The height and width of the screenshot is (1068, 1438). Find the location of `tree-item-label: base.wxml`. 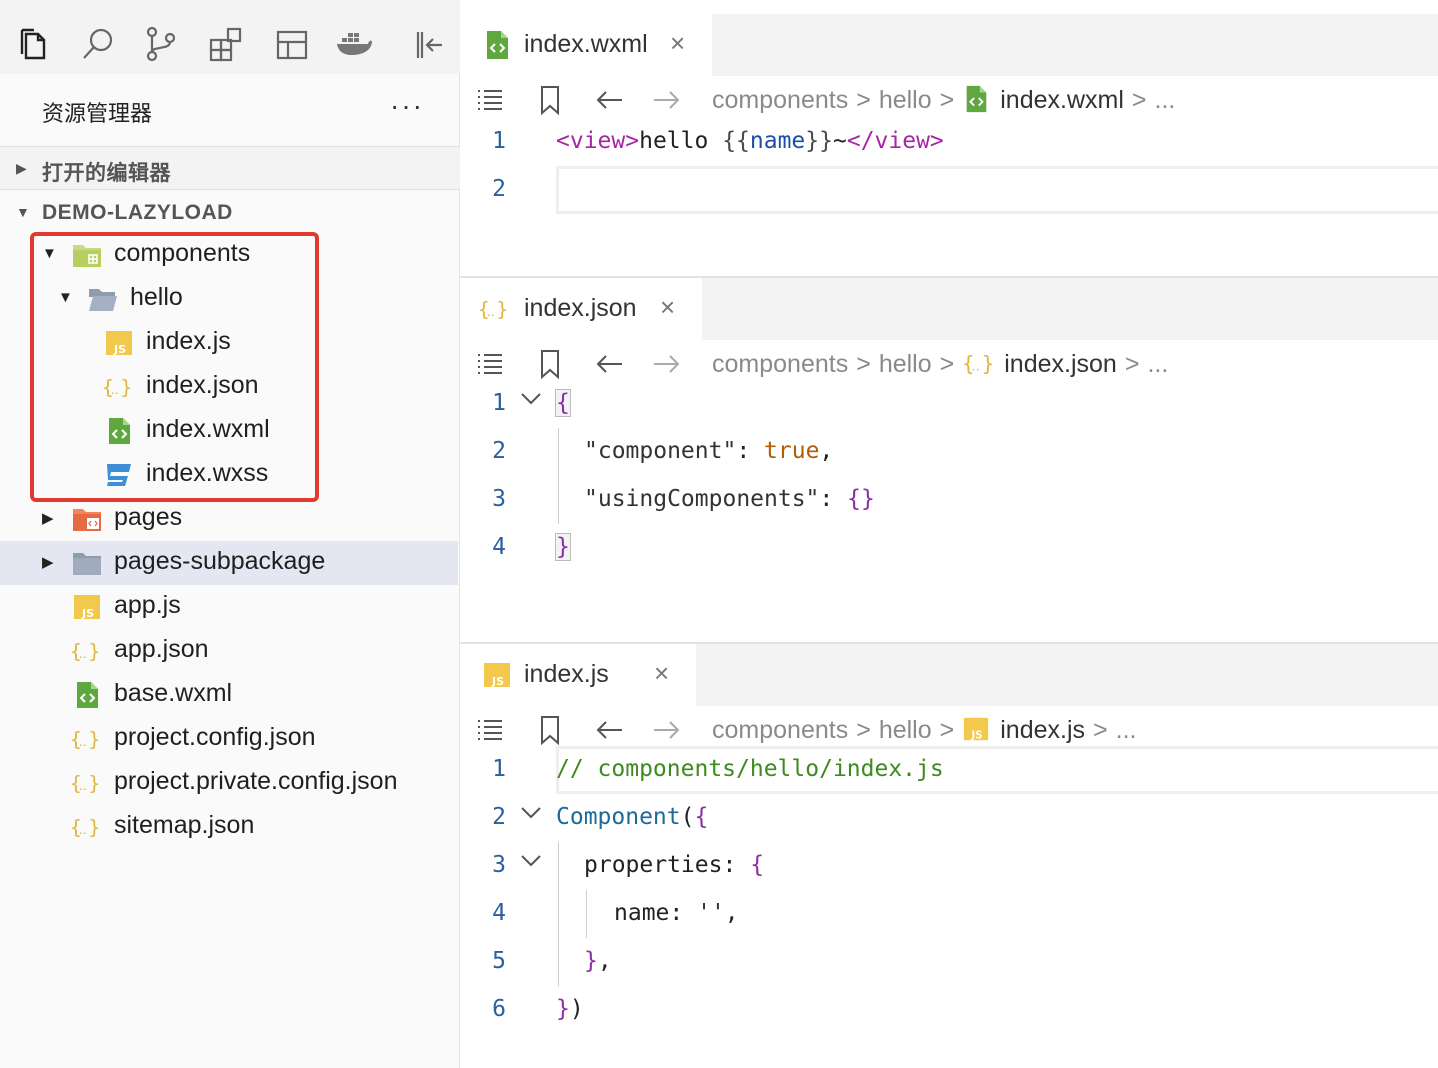

tree-item-label: base.wxml is located at coordinates (173, 693).